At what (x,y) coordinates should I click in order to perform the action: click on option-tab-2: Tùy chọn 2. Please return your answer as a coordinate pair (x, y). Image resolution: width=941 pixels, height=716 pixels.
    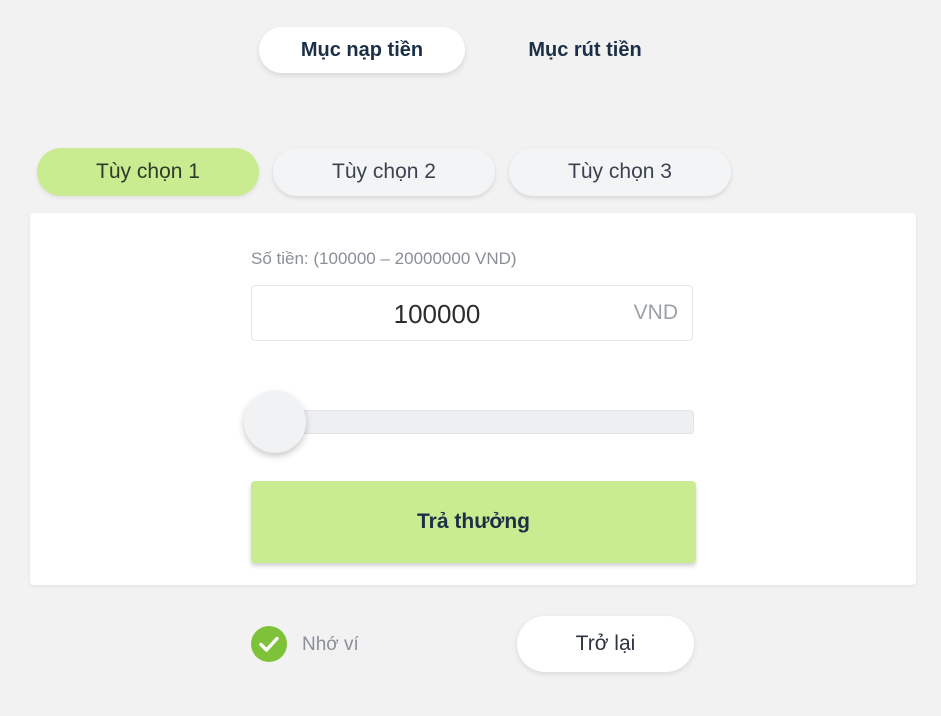
    Looking at the image, I should click on (384, 172).